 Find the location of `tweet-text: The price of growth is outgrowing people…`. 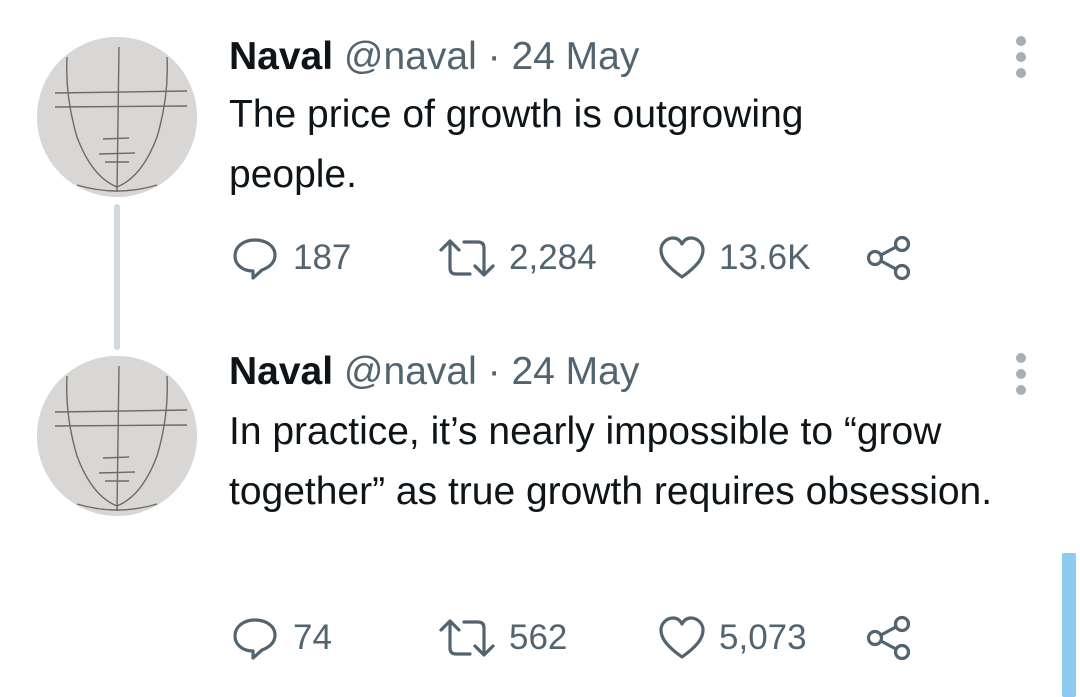

tweet-text: The price of growth is outgrowing people… is located at coordinates (516, 144).